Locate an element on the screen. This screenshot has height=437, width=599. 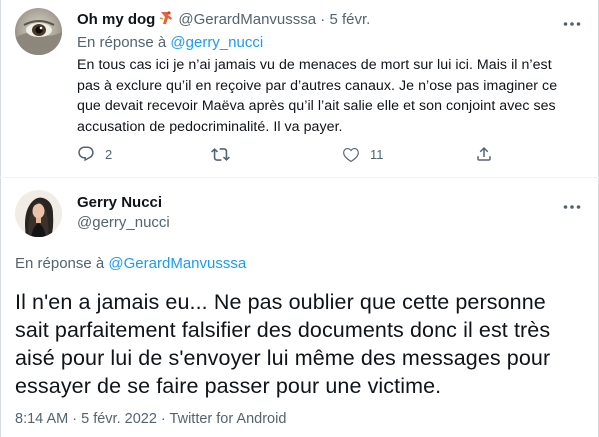
retweet-icon is located at coordinates (220, 154).